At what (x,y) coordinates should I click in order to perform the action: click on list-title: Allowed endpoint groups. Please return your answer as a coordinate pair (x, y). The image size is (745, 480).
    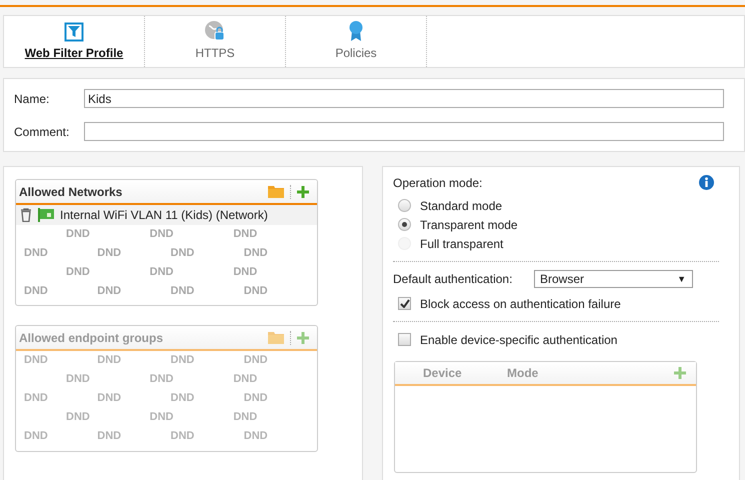
    Looking at the image, I should click on (91, 337).